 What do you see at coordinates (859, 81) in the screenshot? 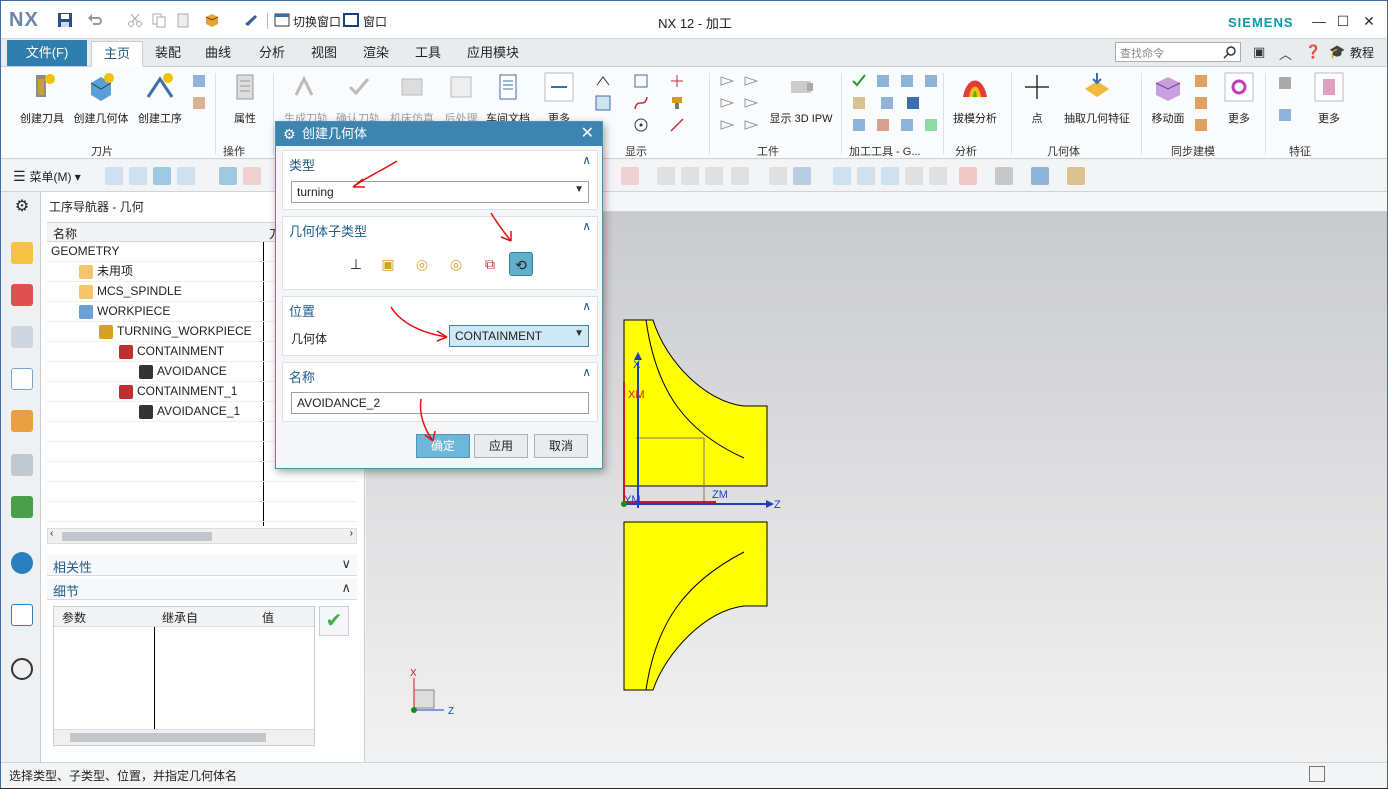
I see `check-tool-icon` at bounding box center [859, 81].